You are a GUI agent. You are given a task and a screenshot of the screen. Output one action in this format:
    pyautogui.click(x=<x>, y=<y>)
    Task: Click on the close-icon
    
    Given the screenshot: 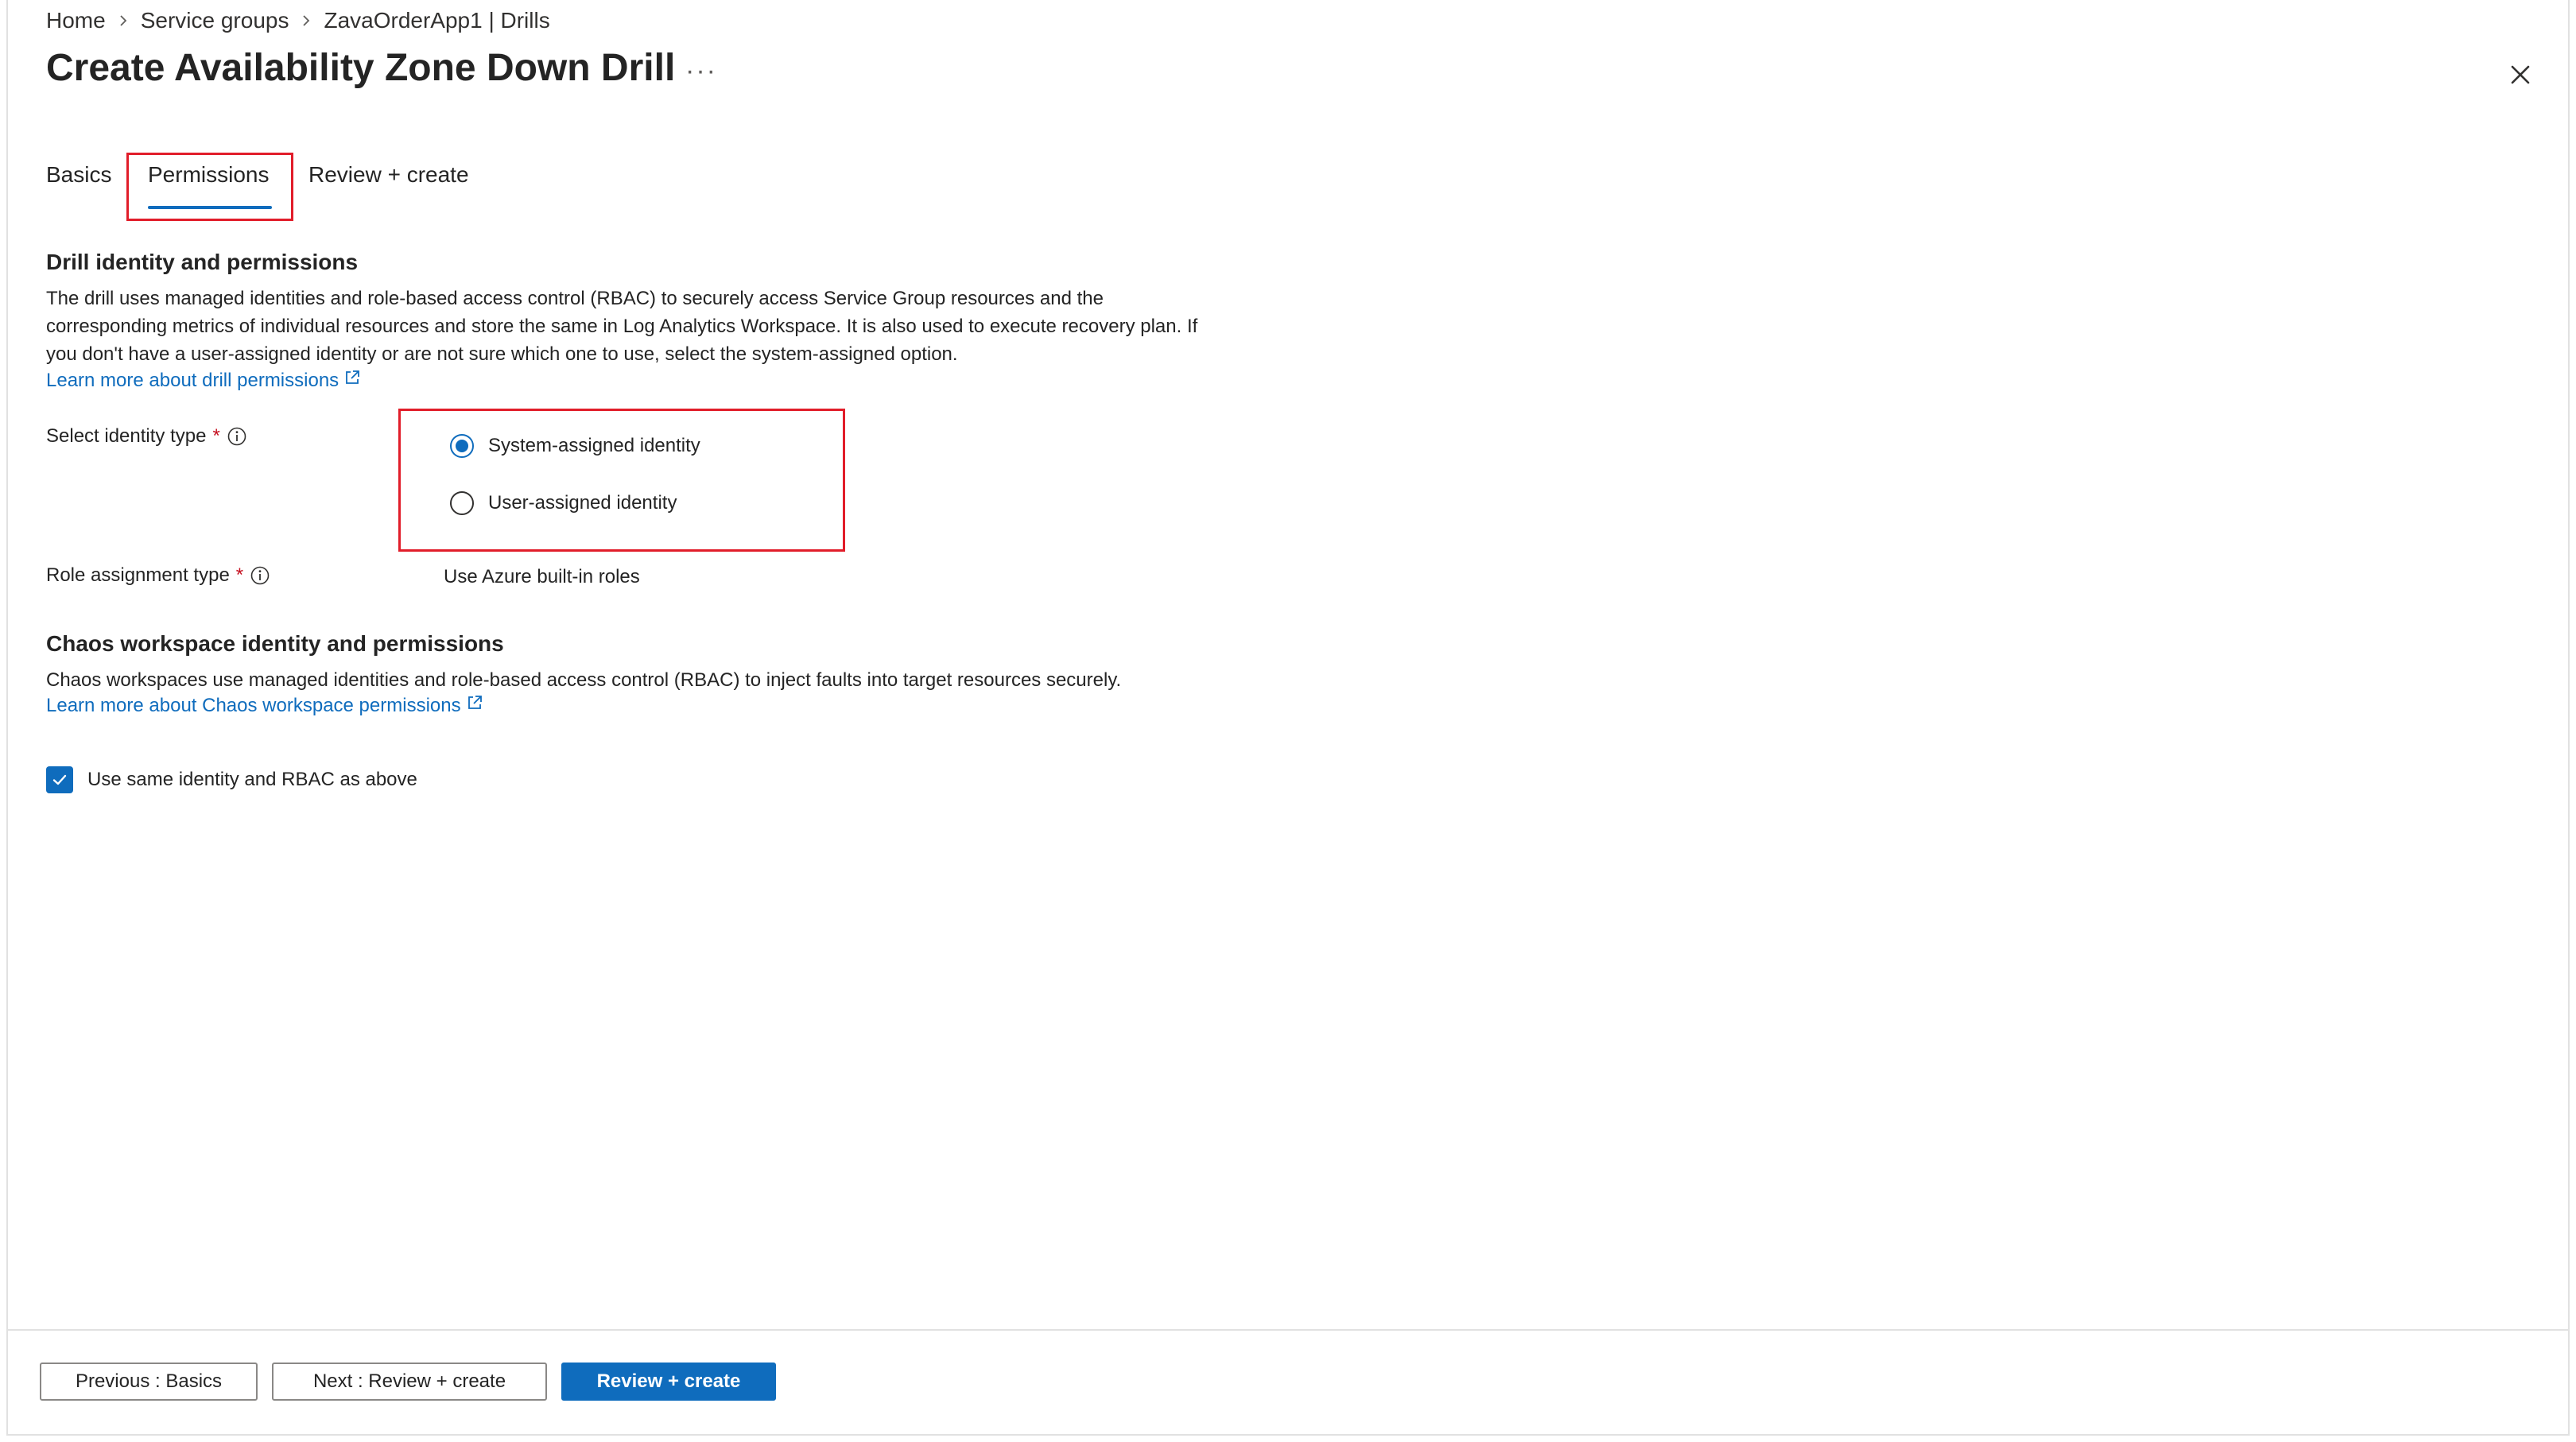 What is the action you would take?
    pyautogui.click(x=2520, y=75)
    